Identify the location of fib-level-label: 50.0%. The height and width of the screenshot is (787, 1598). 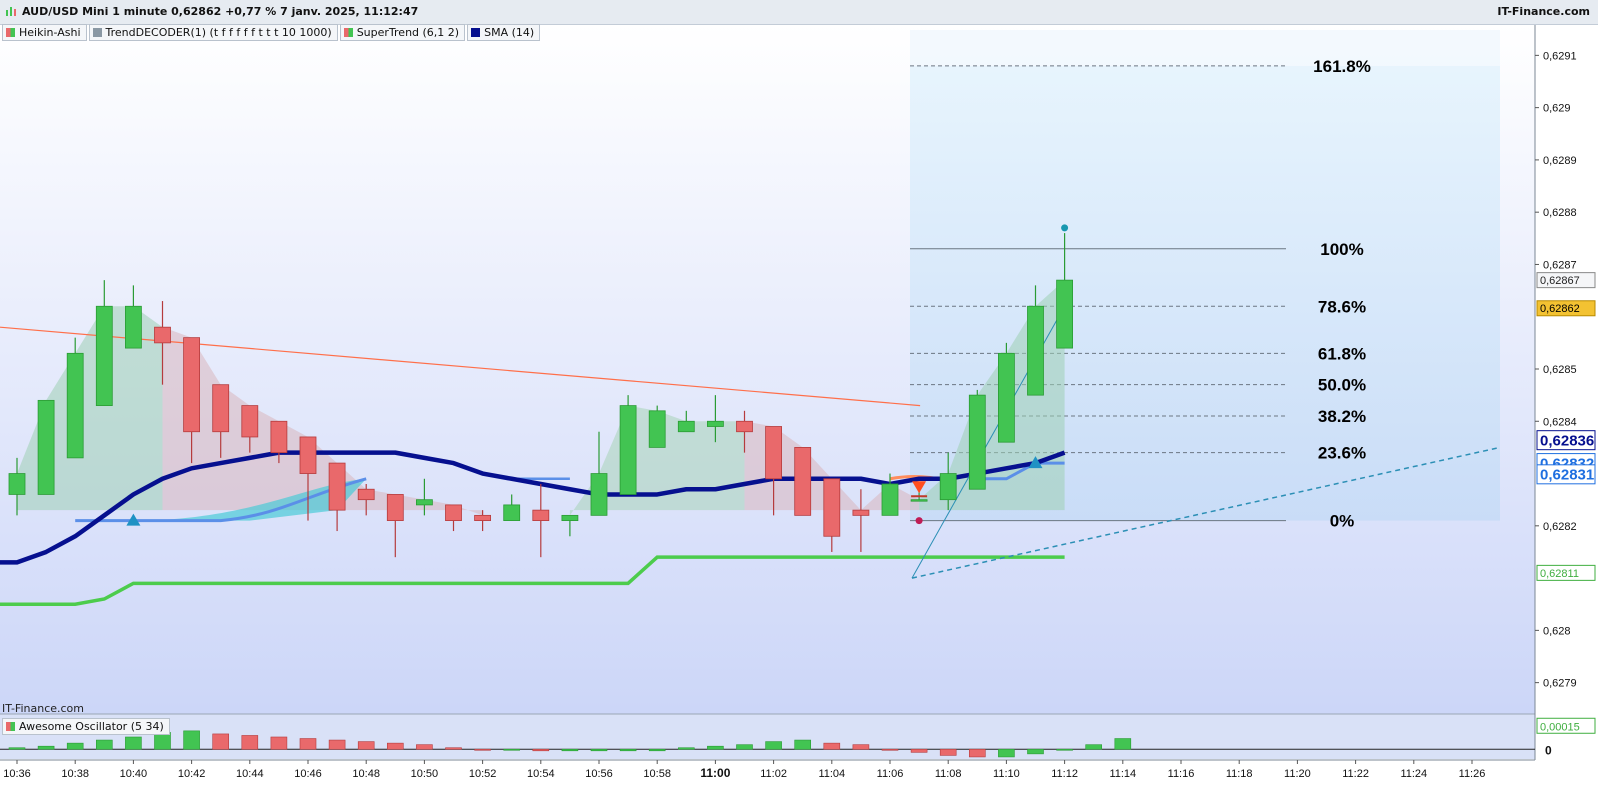
(1342, 385).